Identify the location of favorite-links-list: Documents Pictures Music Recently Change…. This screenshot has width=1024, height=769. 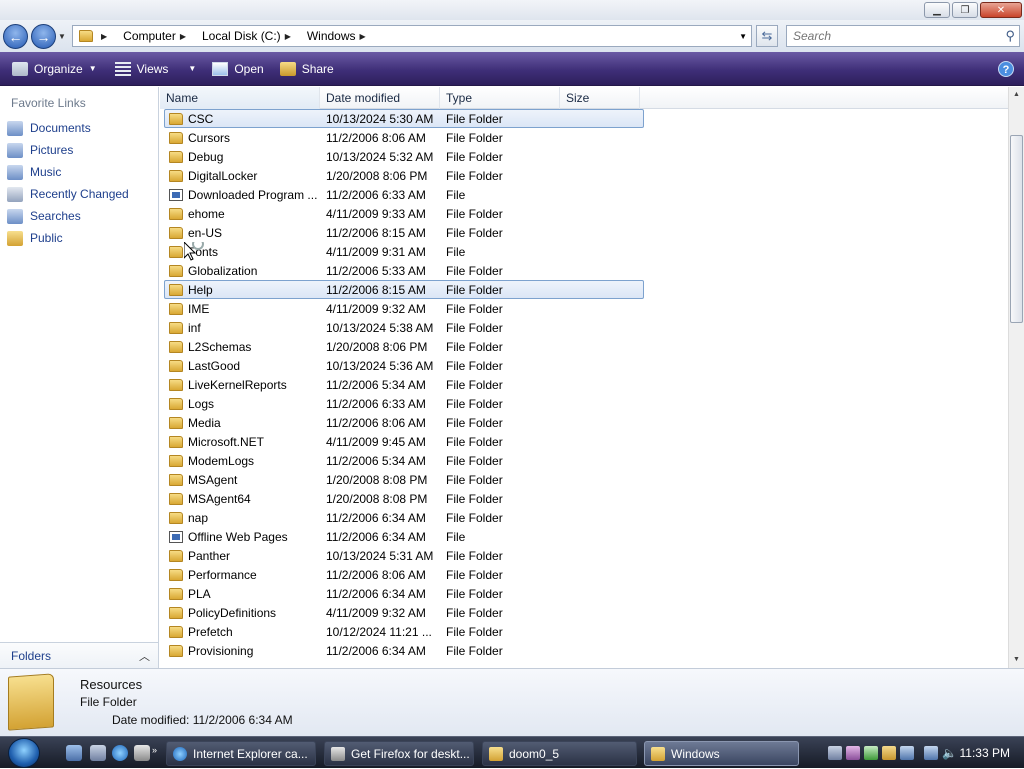
(79, 183).